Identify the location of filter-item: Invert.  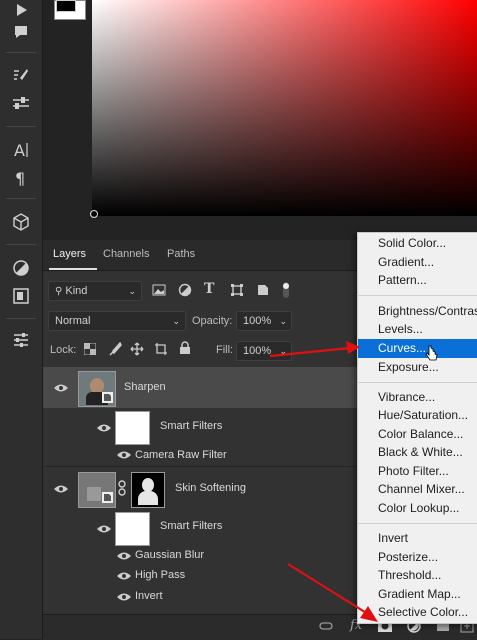
(149, 596).